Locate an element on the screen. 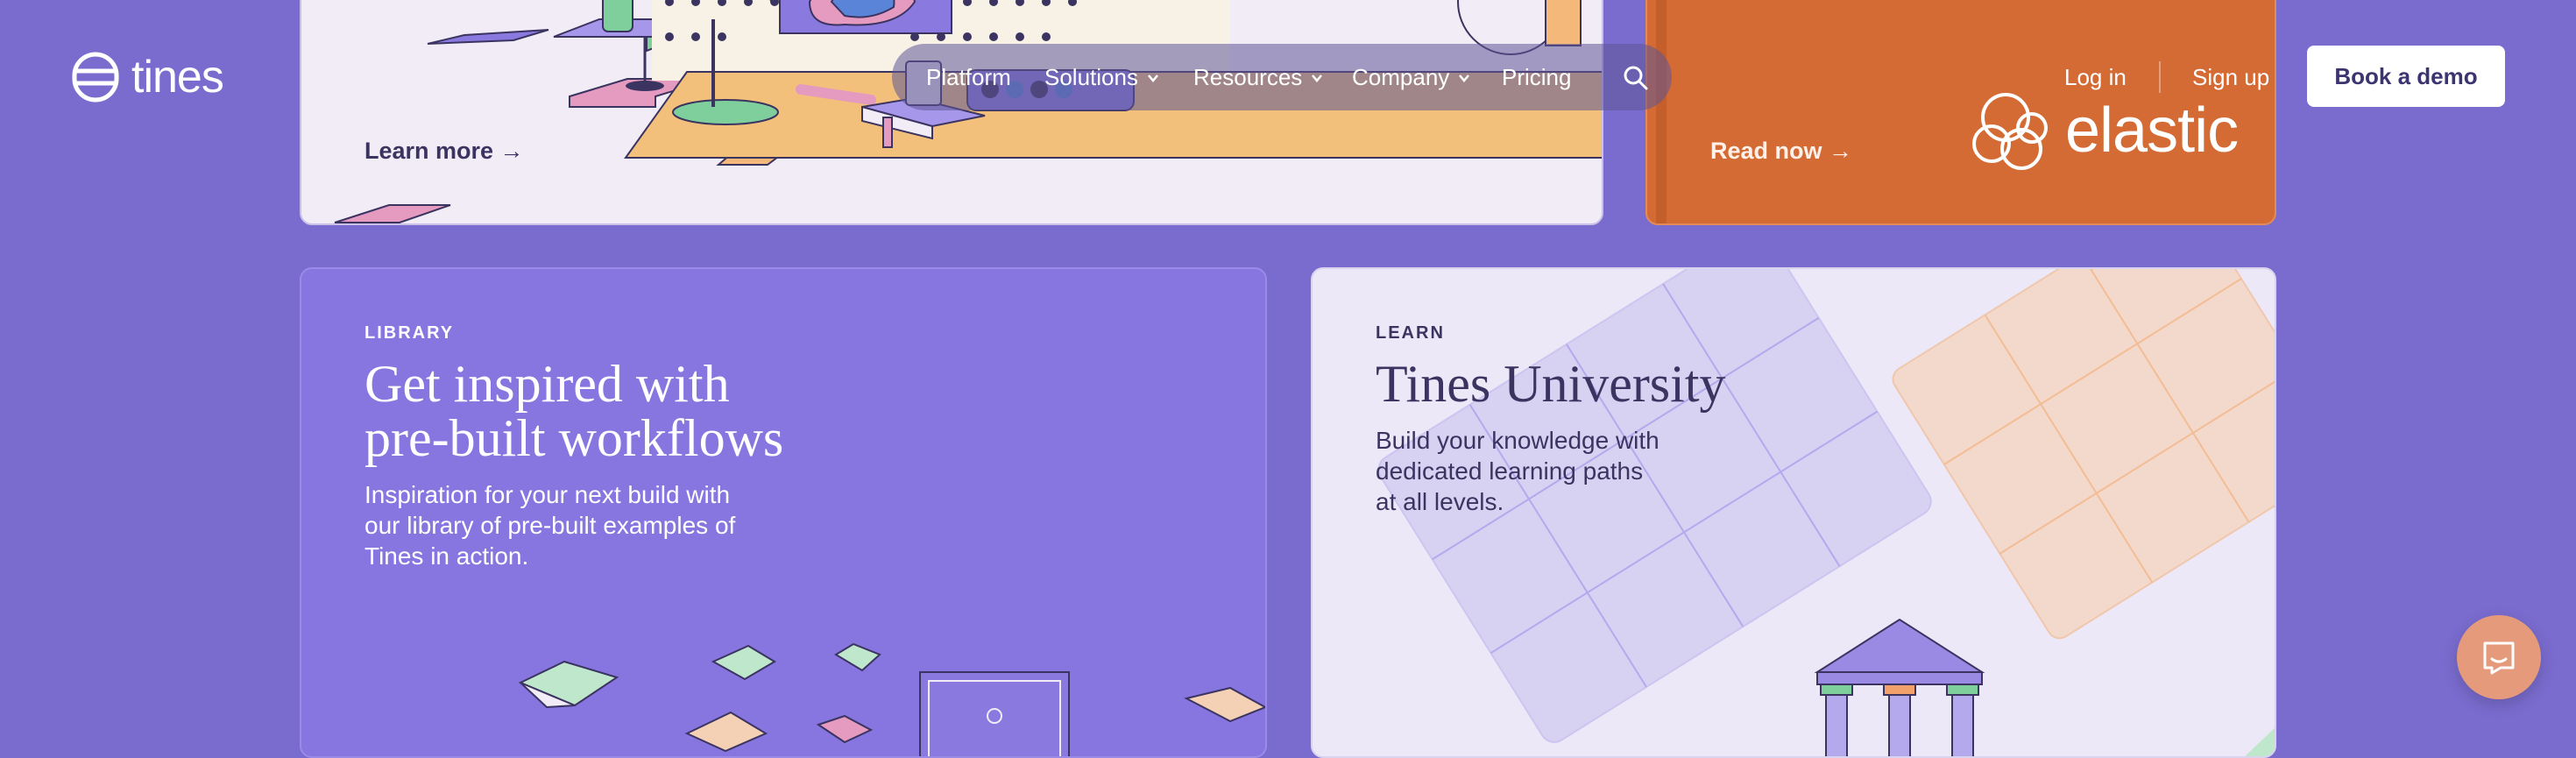 Image resolution: width=2576 pixels, height=758 pixels. nav-company-label: Company is located at coordinates (1401, 77).